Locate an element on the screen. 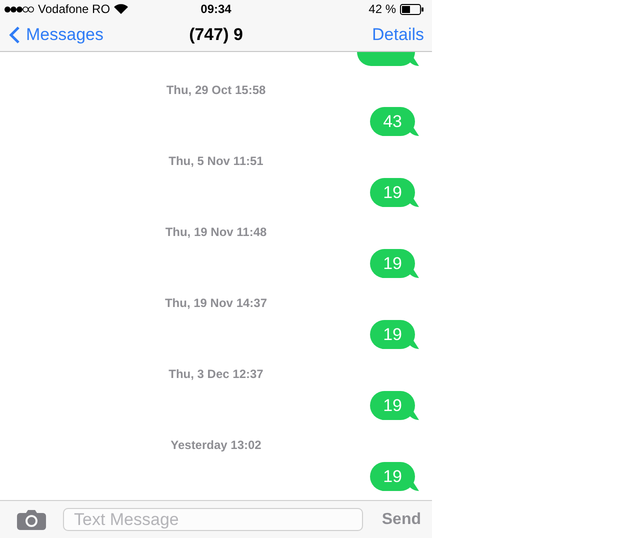 This screenshot has height=538, width=620. message-bubble is located at coordinates (388, 59).